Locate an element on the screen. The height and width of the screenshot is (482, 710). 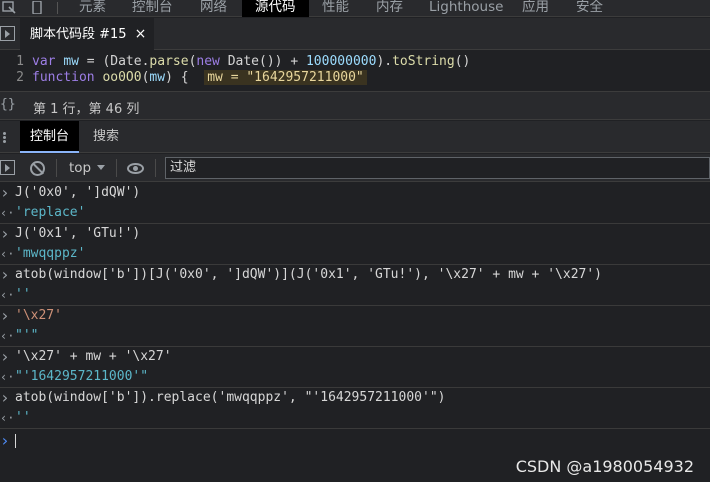
prompt-arrow-icon: › is located at coordinates (5, 440).